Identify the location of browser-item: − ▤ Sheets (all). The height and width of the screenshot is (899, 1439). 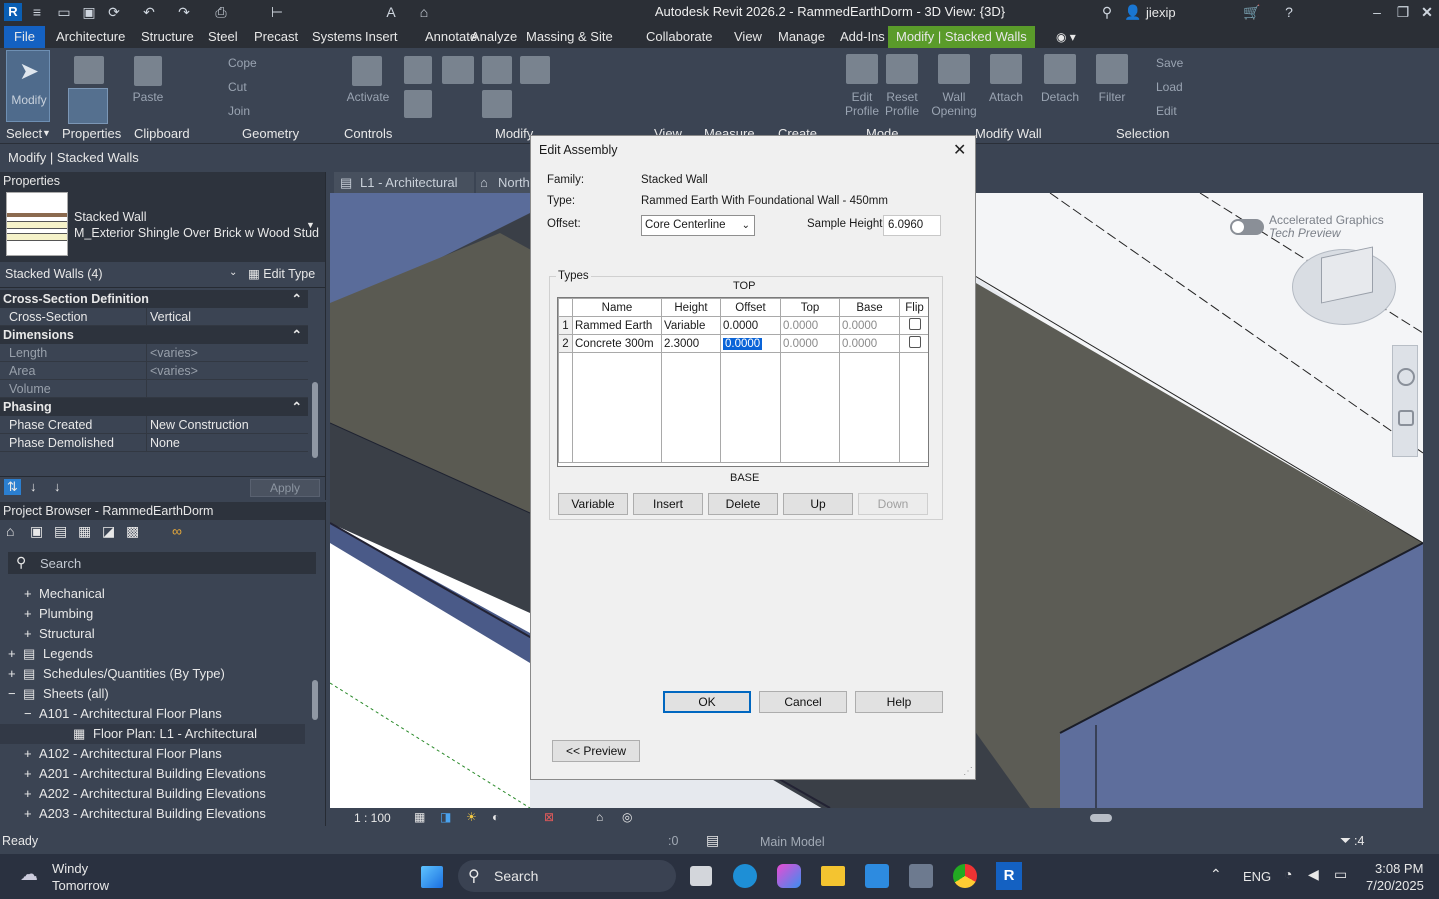
(152, 694).